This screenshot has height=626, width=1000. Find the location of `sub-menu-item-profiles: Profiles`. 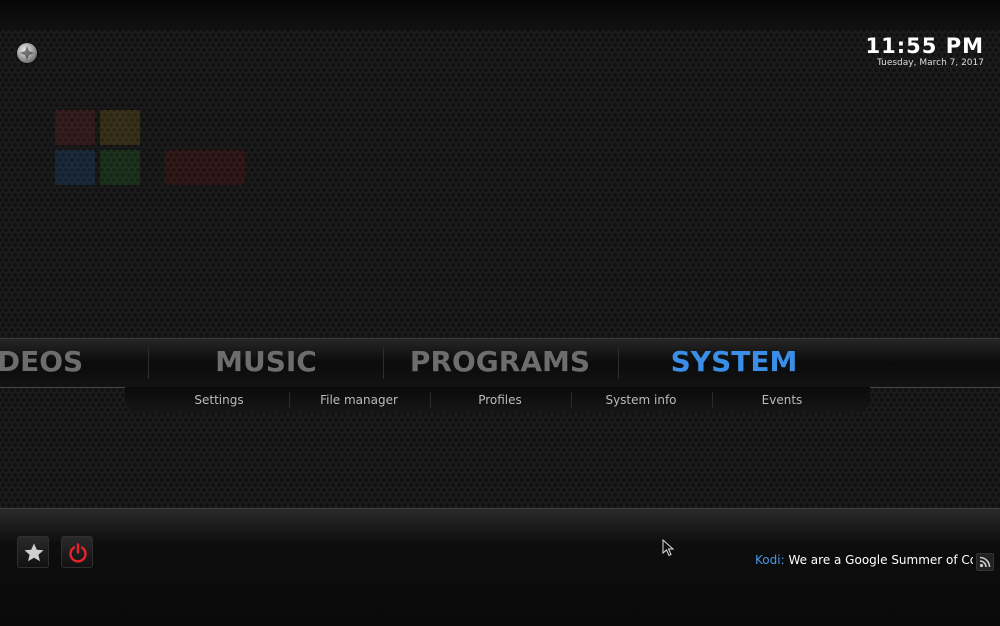

sub-menu-item-profiles: Profiles is located at coordinates (500, 400).